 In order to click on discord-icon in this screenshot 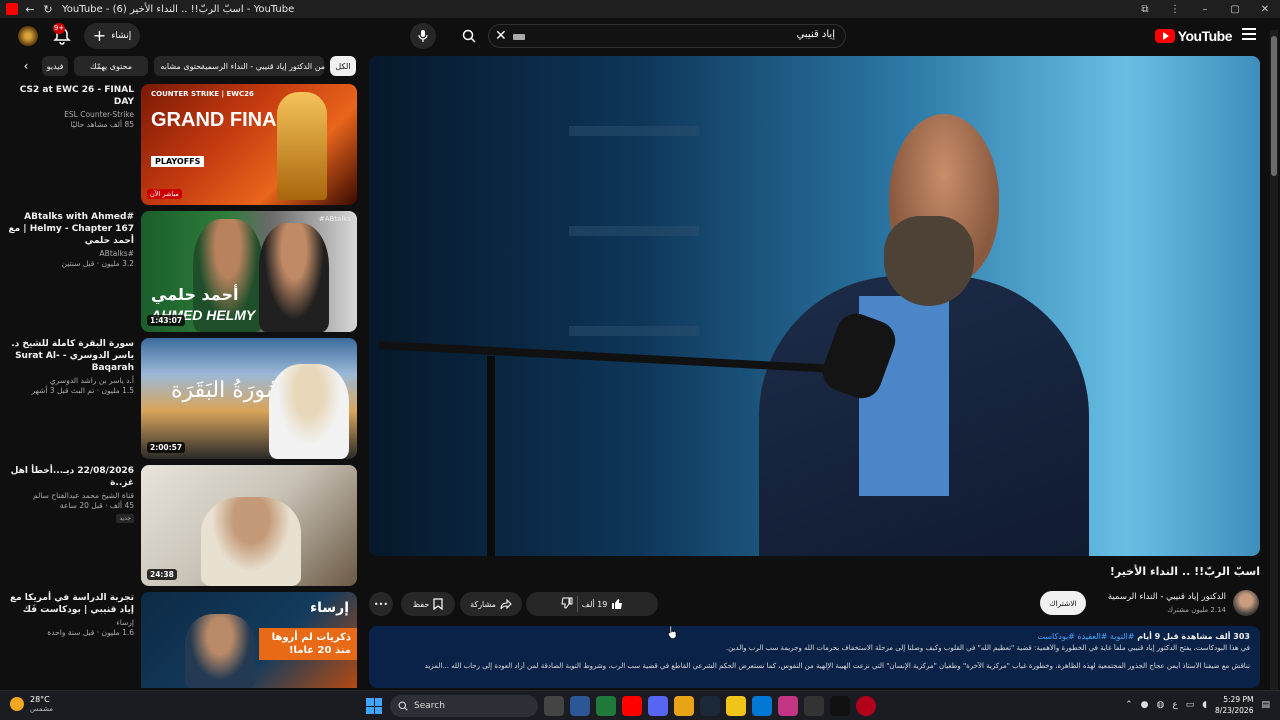, I will do `click(658, 706)`.